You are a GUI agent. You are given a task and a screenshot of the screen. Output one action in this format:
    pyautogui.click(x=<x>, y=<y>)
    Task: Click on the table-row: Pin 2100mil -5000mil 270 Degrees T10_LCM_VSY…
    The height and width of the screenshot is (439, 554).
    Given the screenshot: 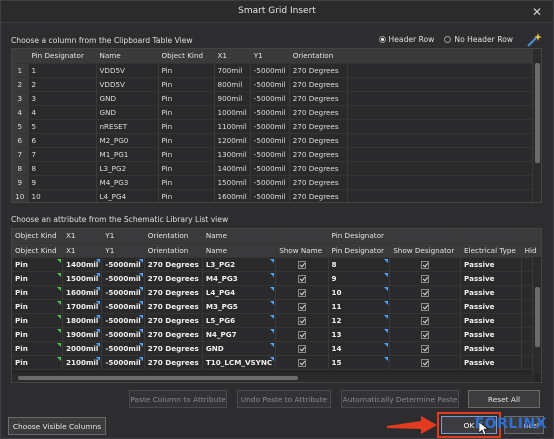 What is the action you would take?
    pyautogui.click(x=276, y=362)
    